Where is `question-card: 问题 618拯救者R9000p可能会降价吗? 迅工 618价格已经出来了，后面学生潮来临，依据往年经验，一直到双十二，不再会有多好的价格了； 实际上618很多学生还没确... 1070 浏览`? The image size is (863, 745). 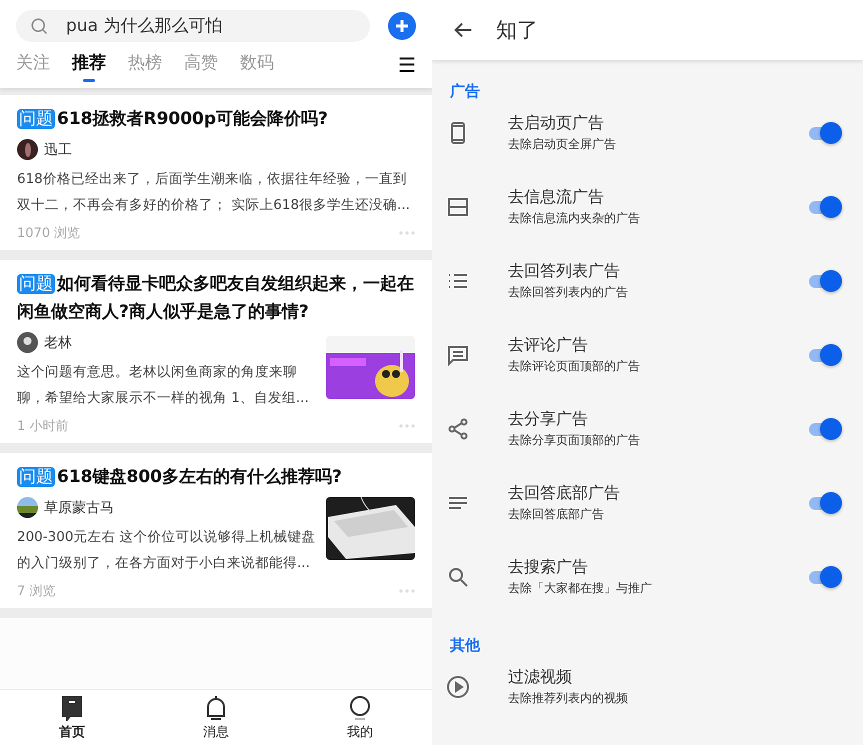
question-card: 问题 618拯救者R9000p可能会降价吗? 迅工 618价格已经出来了，后面学生潮来临，依据往年经验，一直到双十二，不再会有多好的价格了； 实际上618很多学生还没确... 1070 浏览 is located at coordinates (216, 172).